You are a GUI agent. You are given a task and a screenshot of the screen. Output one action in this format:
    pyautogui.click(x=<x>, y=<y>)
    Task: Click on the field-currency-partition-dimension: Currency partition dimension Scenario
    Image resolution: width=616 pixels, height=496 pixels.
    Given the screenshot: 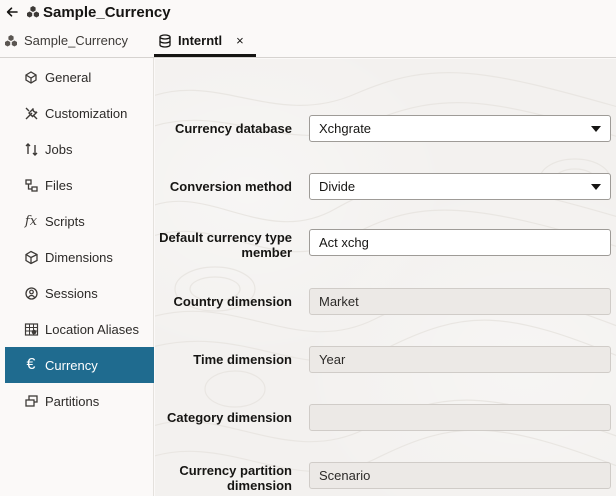 What is the action you would take?
    pyautogui.click(x=385, y=477)
    